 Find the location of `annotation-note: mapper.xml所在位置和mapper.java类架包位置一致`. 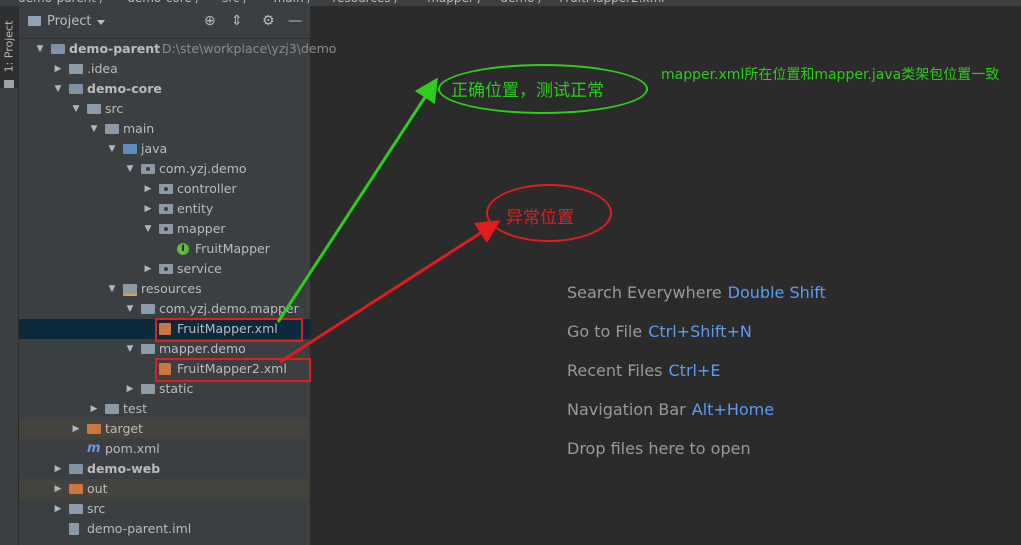

annotation-note: mapper.xml所在位置和mapper.java类架包位置一致 is located at coordinates (830, 75).